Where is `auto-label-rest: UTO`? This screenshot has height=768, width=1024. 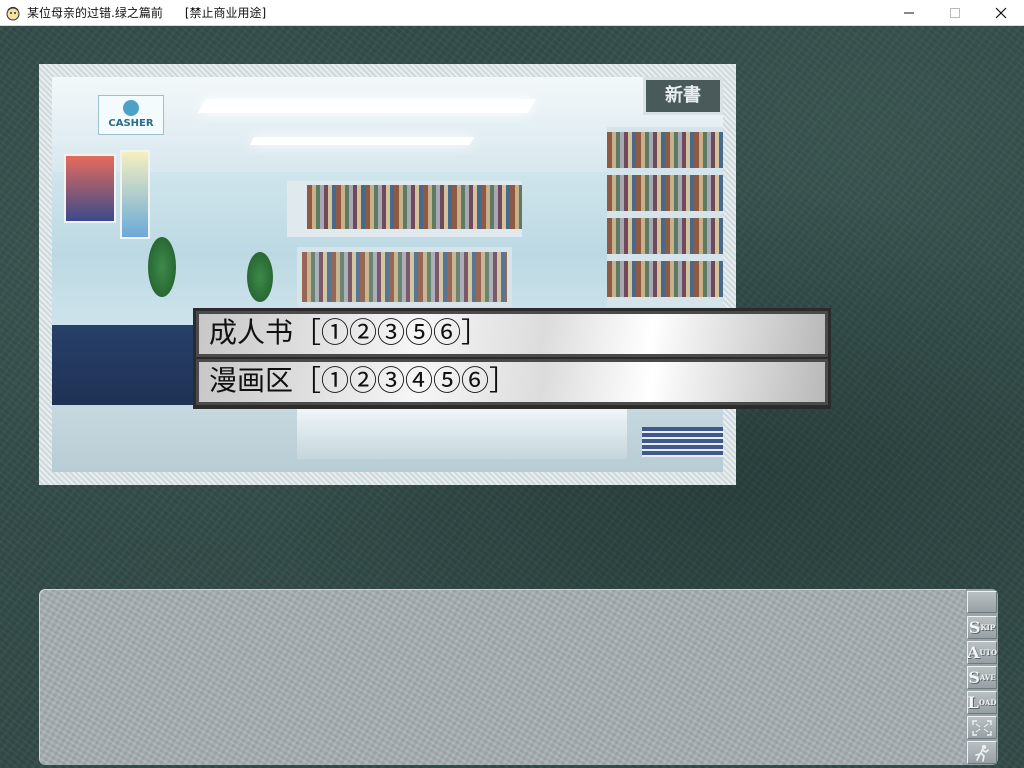 auto-label-rest: UTO is located at coordinates (988, 652).